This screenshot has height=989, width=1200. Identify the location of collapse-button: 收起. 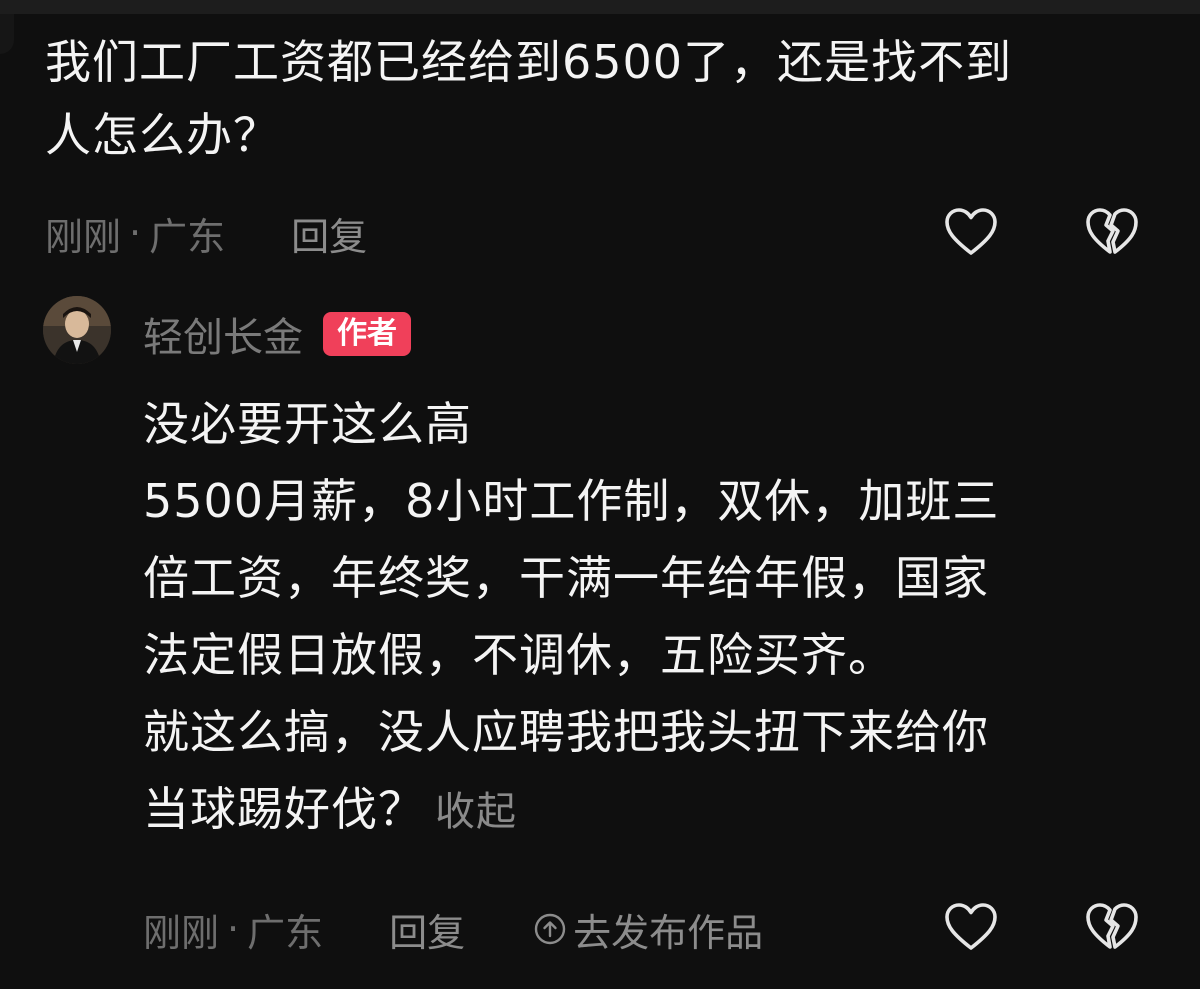
(476, 812).